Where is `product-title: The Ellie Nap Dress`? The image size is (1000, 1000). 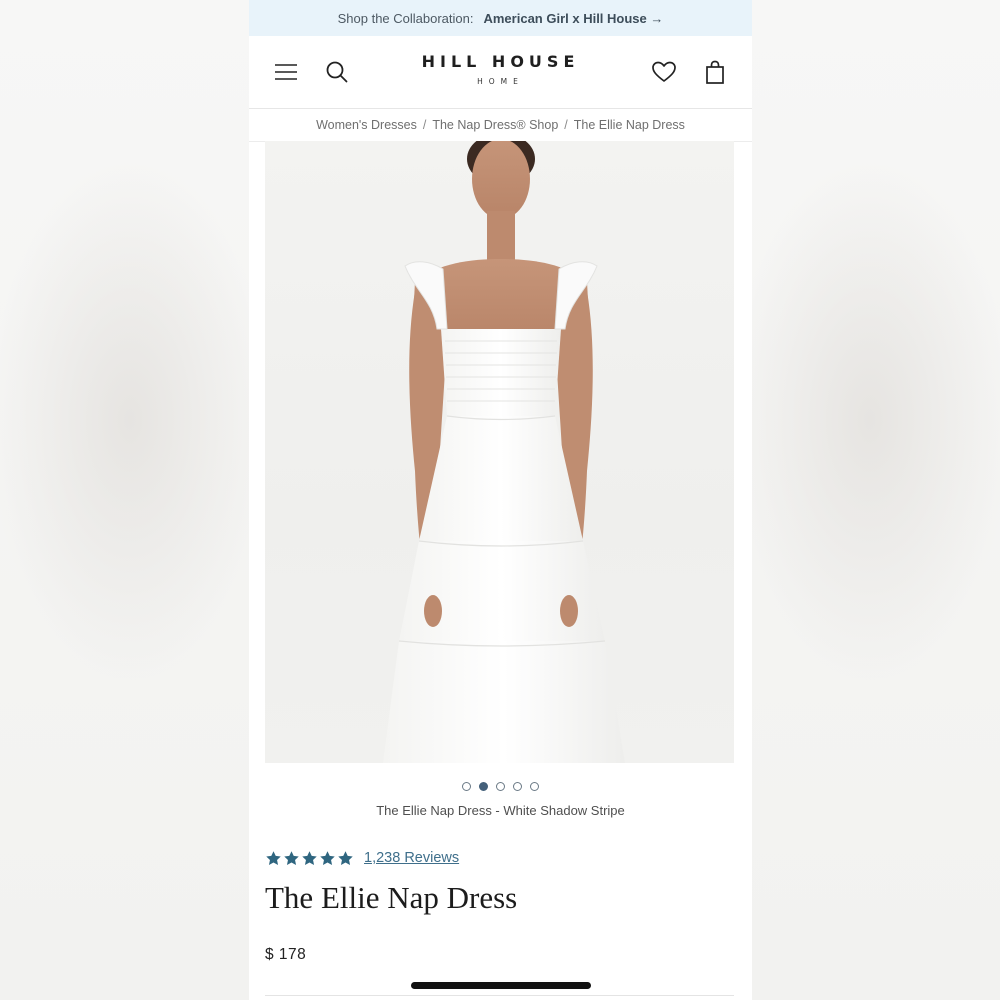 product-title: The Ellie Nap Dress is located at coordinates (391, 897).